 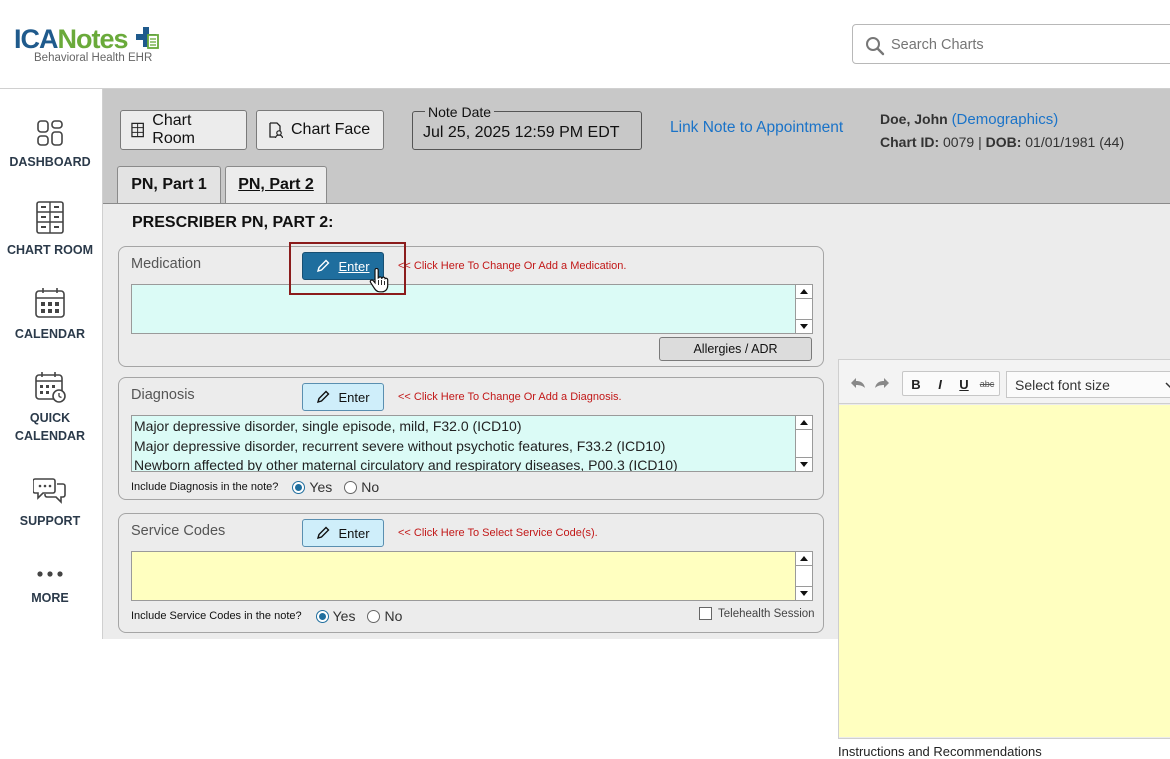 I want to click on sidebar-item-quick-calendar: QUICK CALENDAR, so click(x=50, y=408).